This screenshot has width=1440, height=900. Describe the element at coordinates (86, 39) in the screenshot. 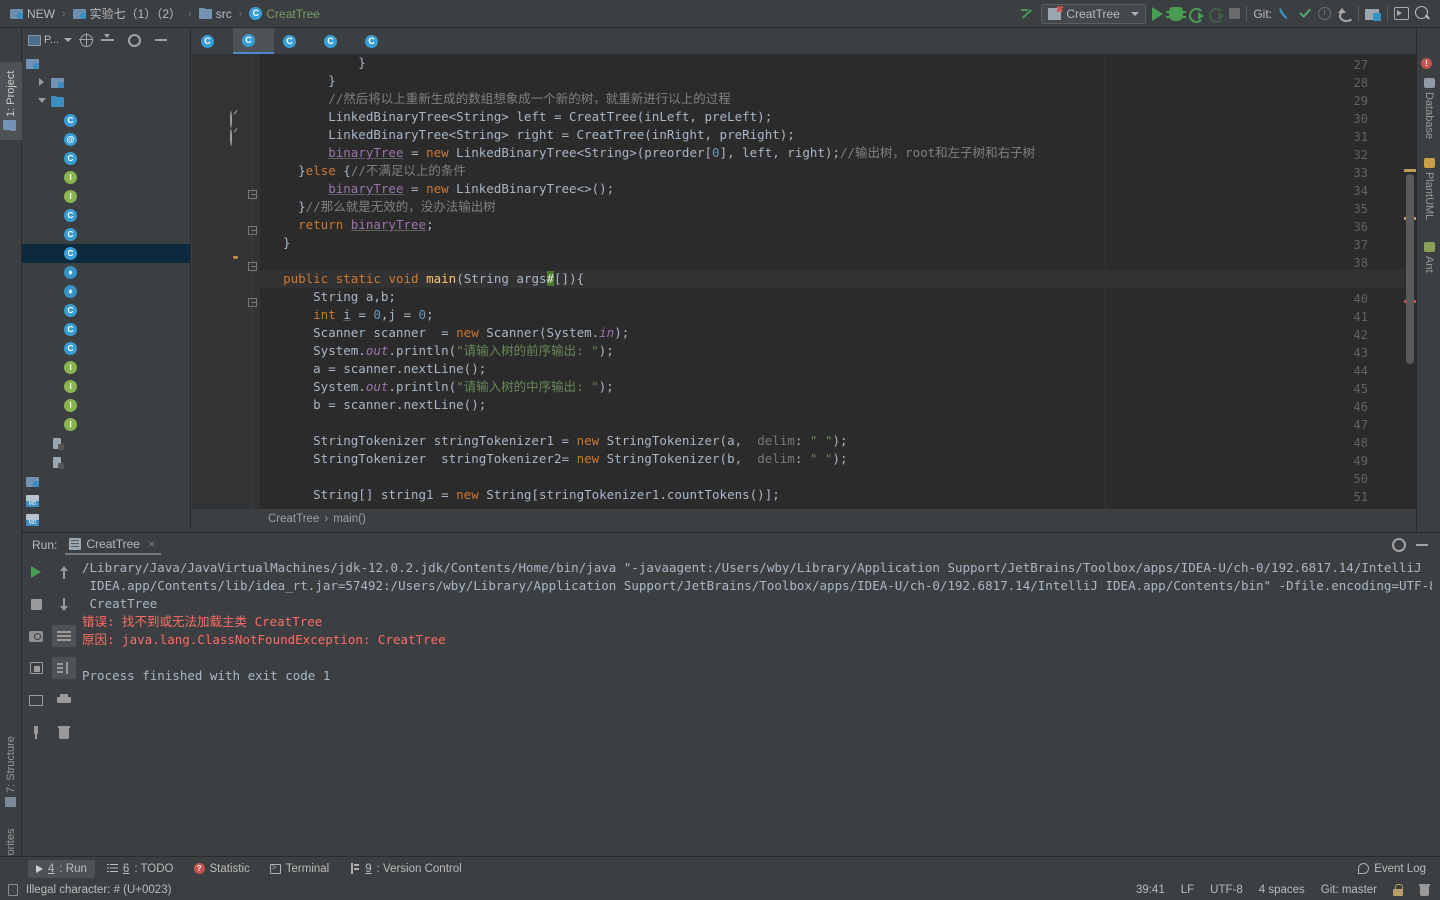

I see `target-icon` at that location.